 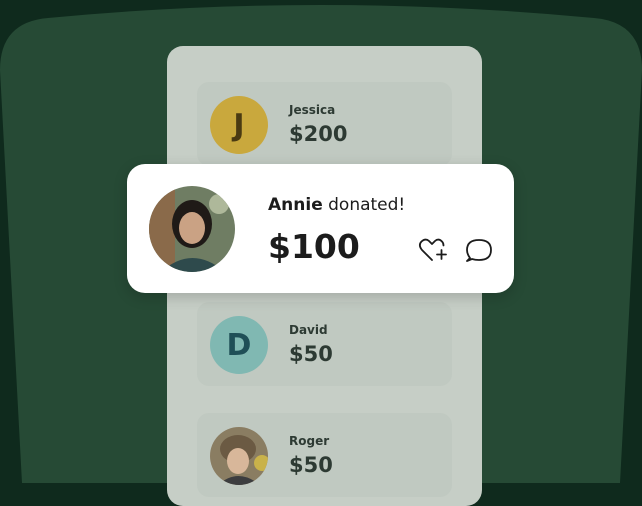 I want to click on donation-message: Annie donated!, so click(x=336, y=205).